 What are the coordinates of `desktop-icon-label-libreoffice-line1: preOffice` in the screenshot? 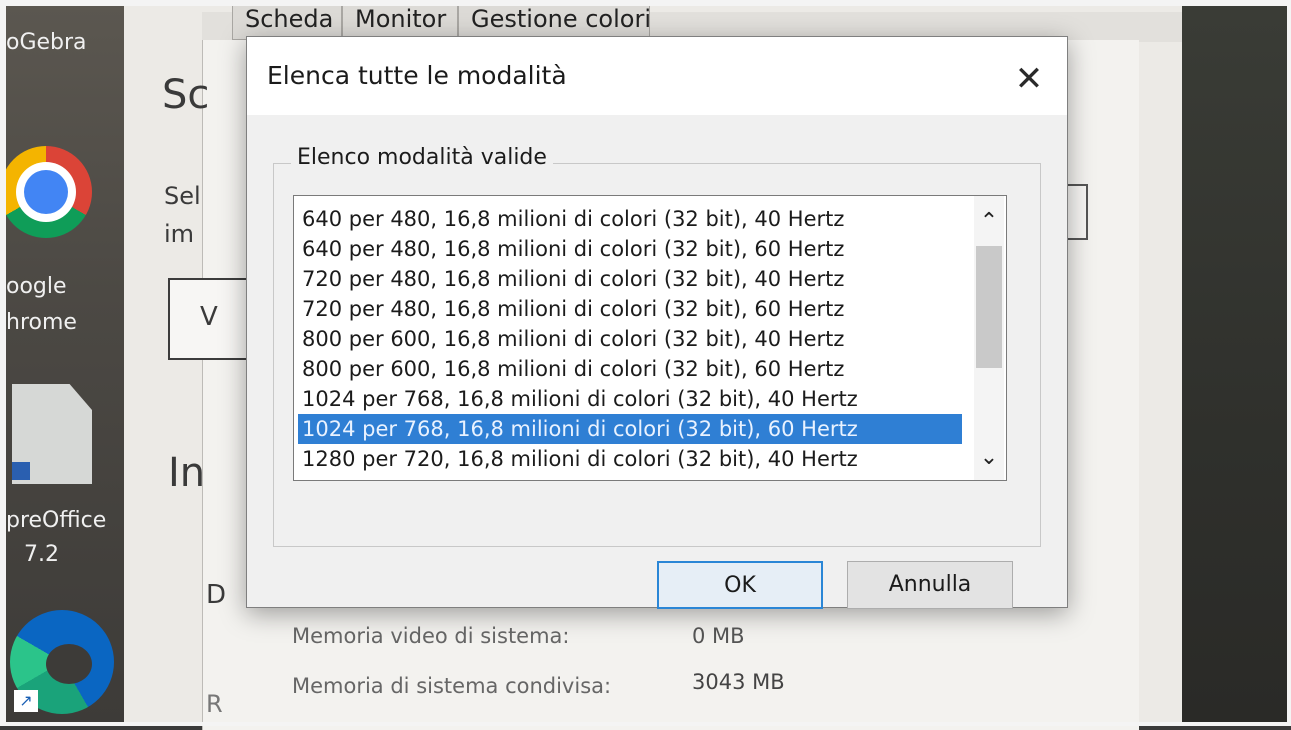 It's located at (65, 521).